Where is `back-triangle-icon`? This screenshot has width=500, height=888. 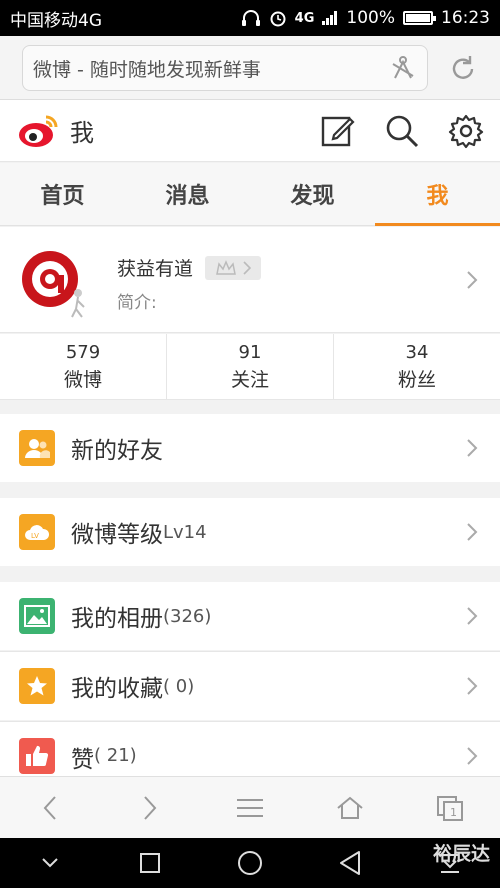
back-triangle-icon is located at coordinates (350, 863).